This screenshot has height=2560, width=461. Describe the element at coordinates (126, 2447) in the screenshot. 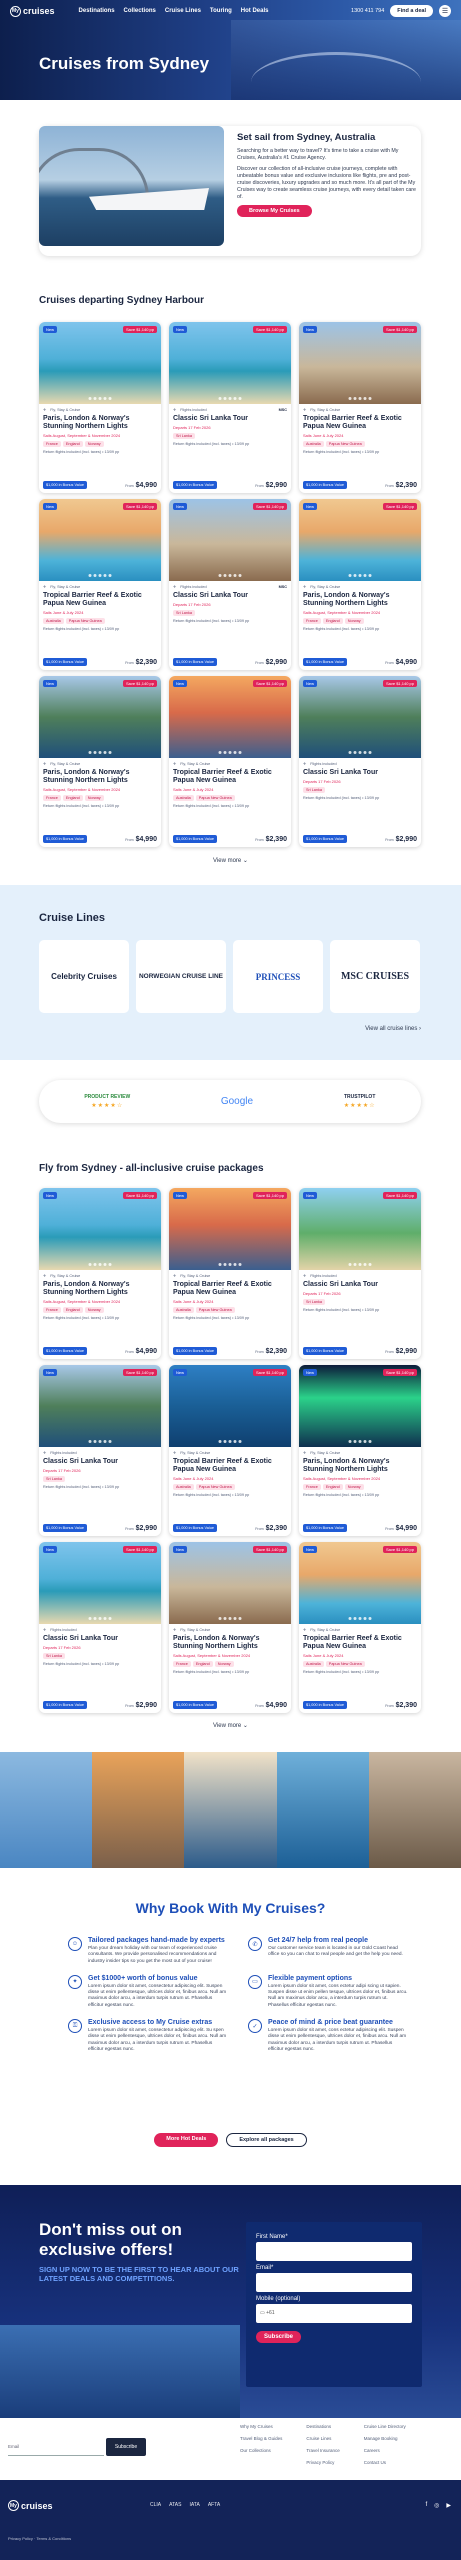

I see `footer-subscribe-button: Subscribe` at that location.